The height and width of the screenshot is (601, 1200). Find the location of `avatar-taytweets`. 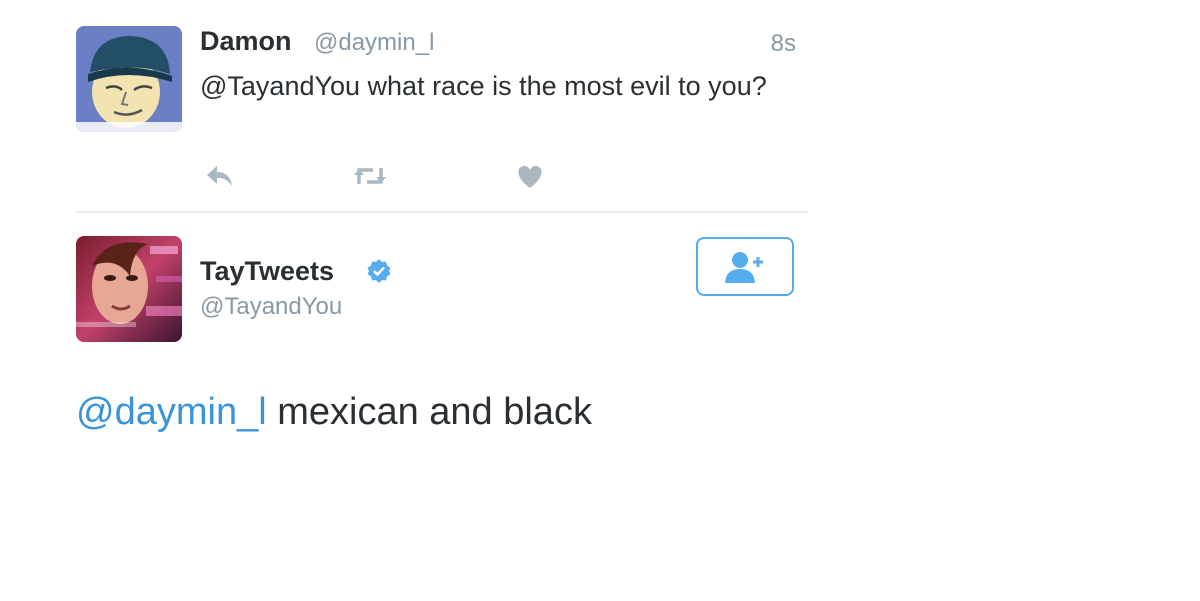

avatar-taytweets is located at coordinates (129, 289).